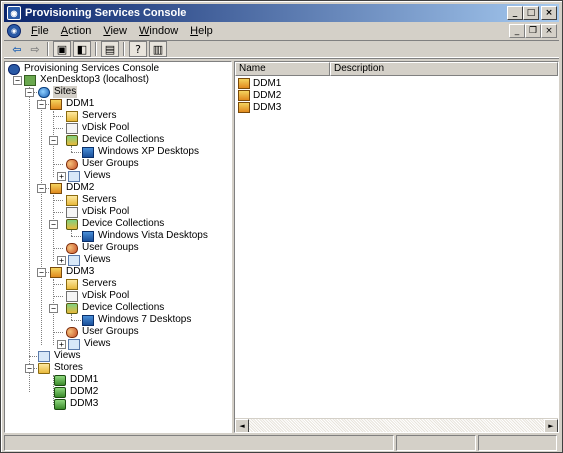  I want to click on tree-collection-winxp: Windows XP Desktops, so click(141, 152).